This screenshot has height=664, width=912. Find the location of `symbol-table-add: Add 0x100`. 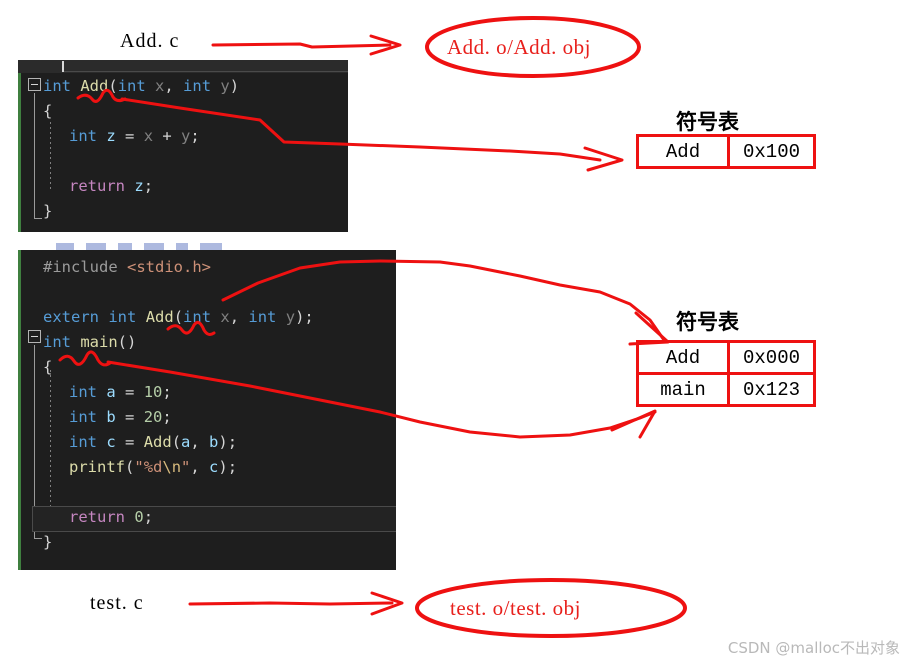

symbol-table-add: Add 0x100 is located at coordinates (726, 151).